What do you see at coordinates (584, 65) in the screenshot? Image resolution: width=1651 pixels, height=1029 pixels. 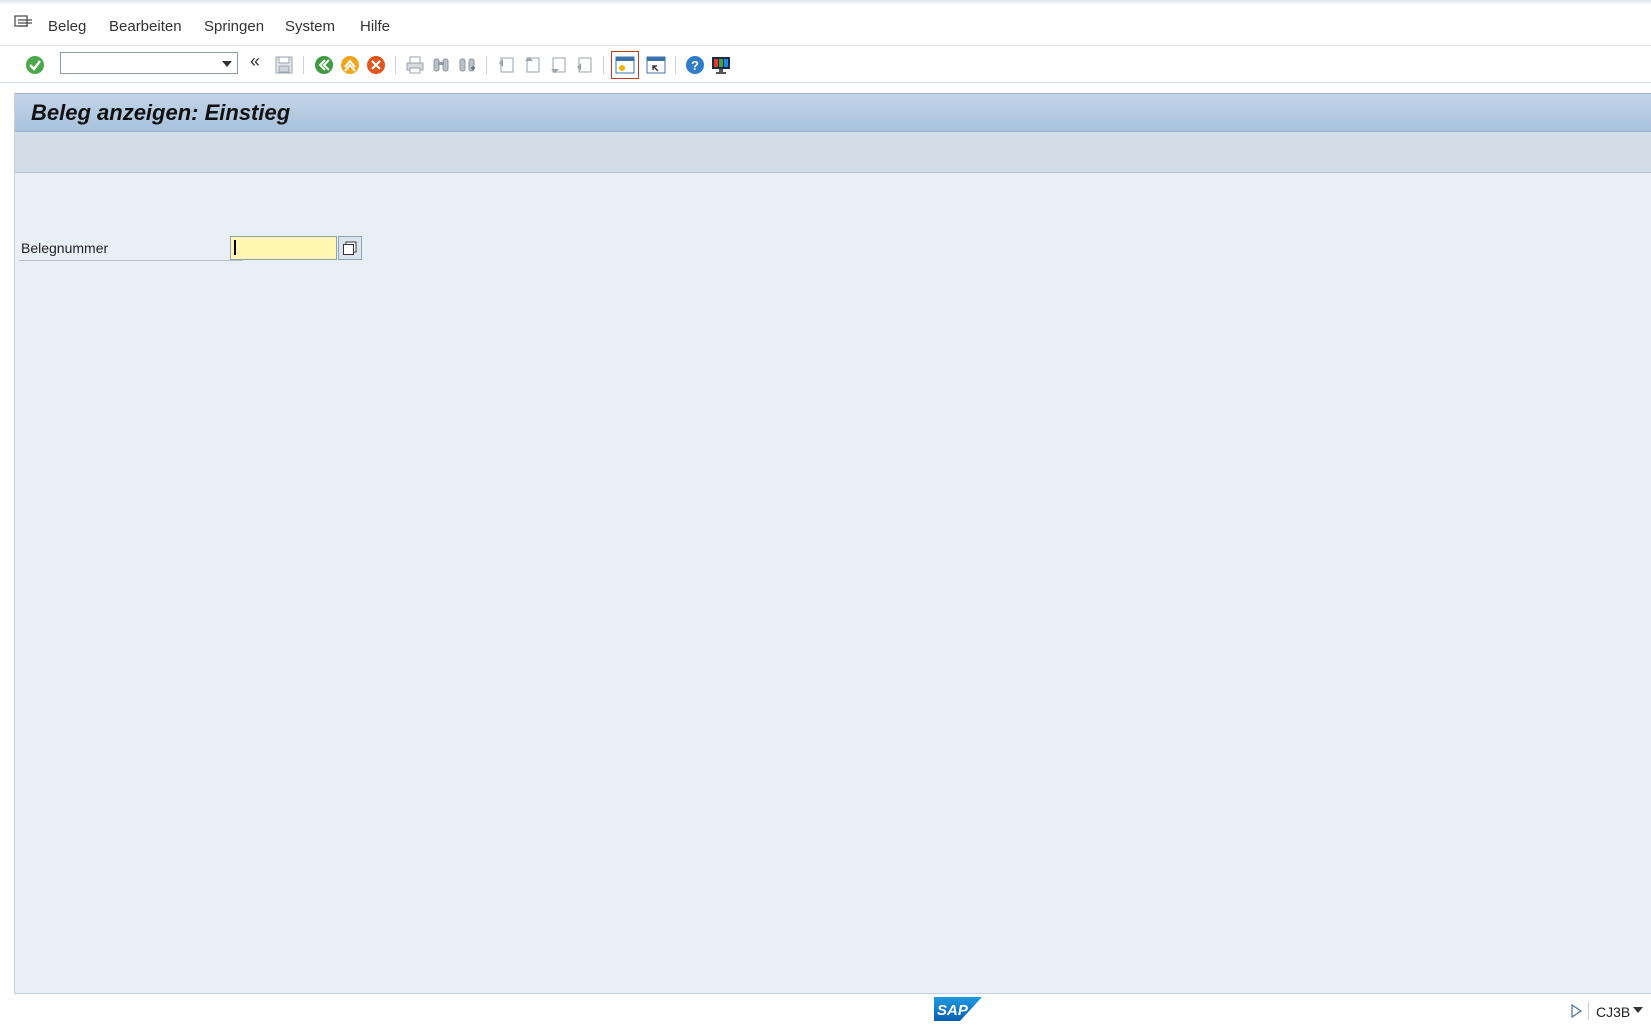 I see `last-page-icon` at bounding box center [584, 65].